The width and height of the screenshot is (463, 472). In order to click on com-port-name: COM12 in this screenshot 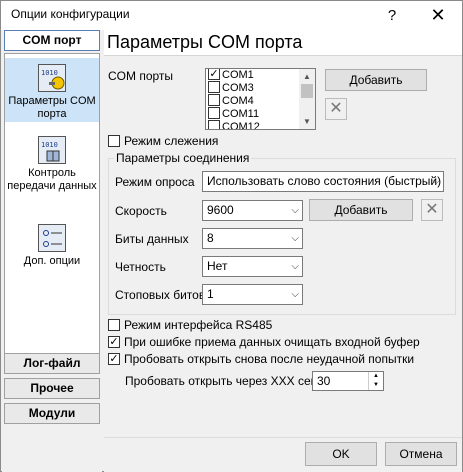, I will do `click(241, 125)`.